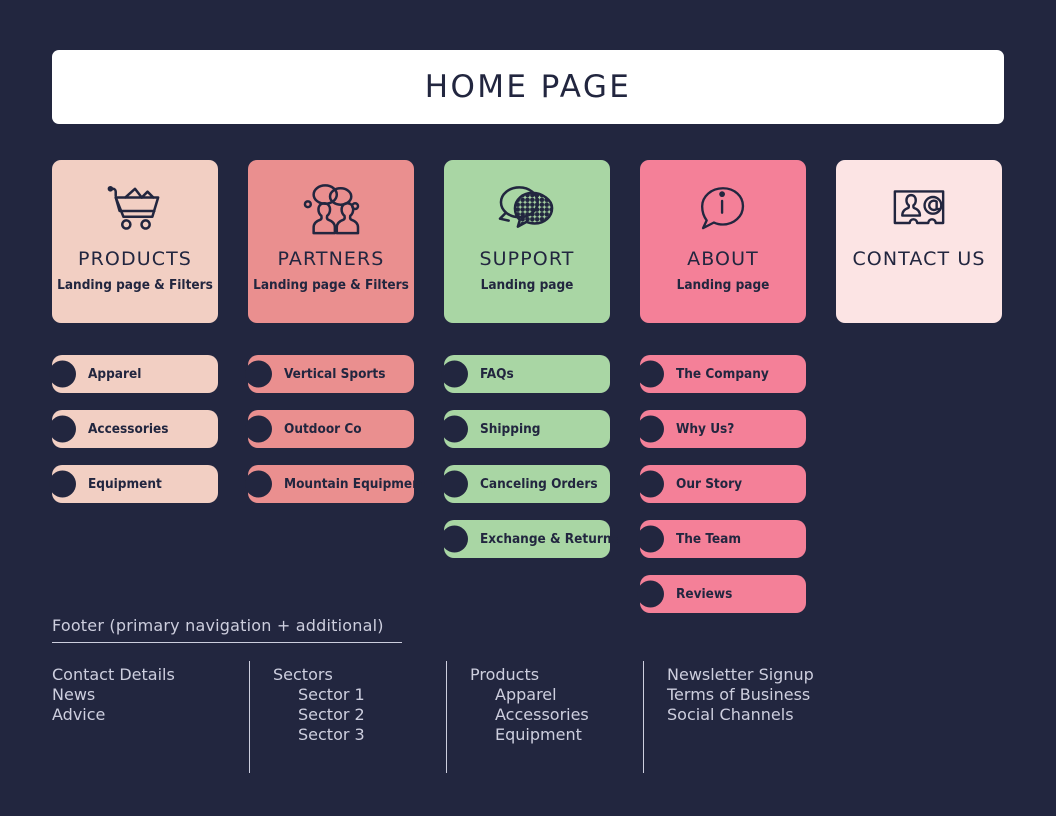  I want to click on footer-column-0: Contact Details News Advice, so click(150, 721).